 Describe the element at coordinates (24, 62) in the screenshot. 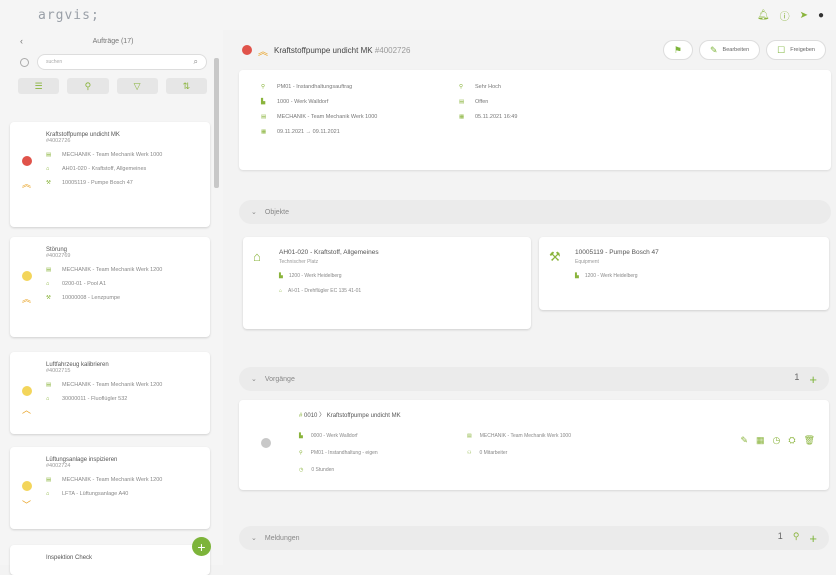

I see `select-all-radio` at that location.